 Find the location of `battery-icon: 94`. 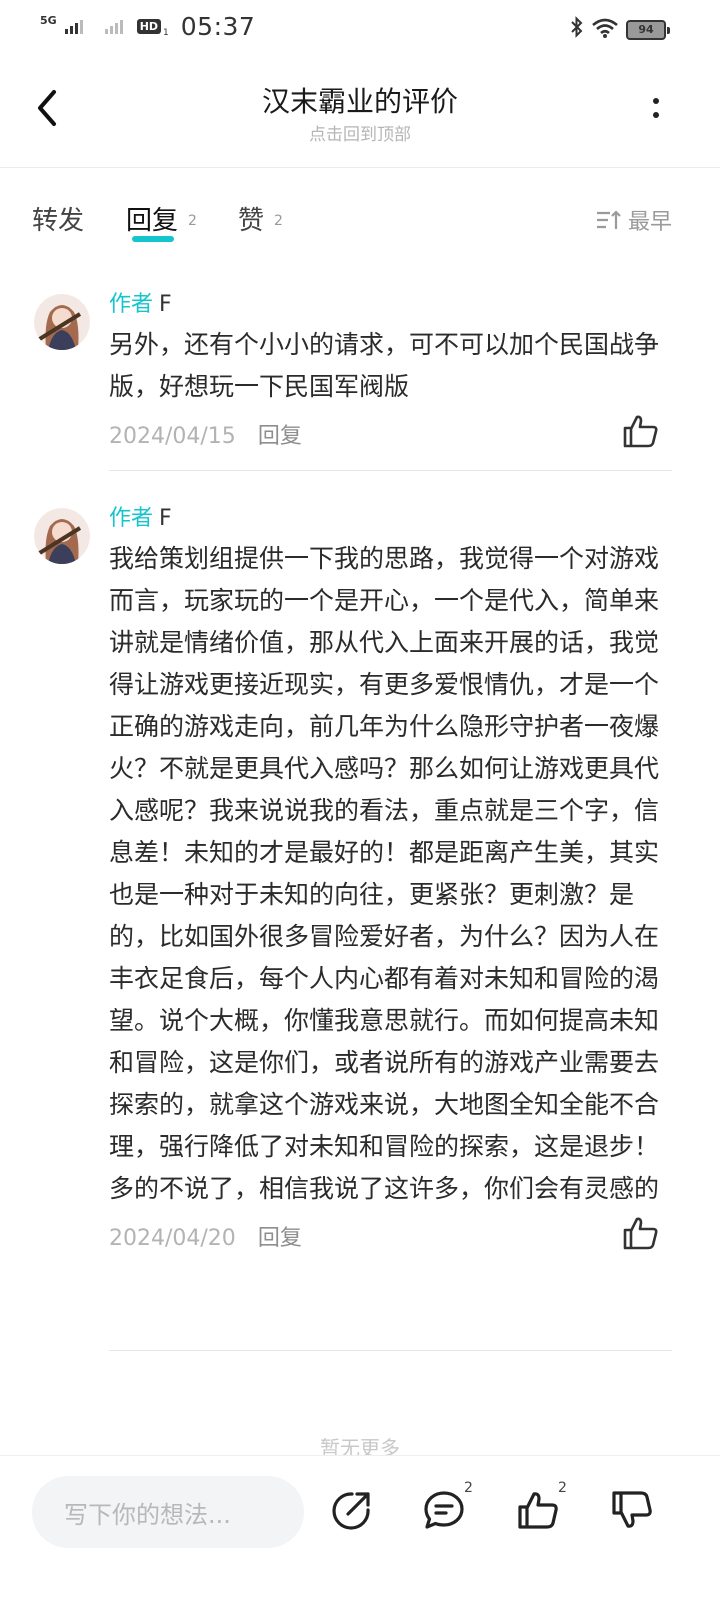

battery-icon: 94 is located at coordinates (648, 29).